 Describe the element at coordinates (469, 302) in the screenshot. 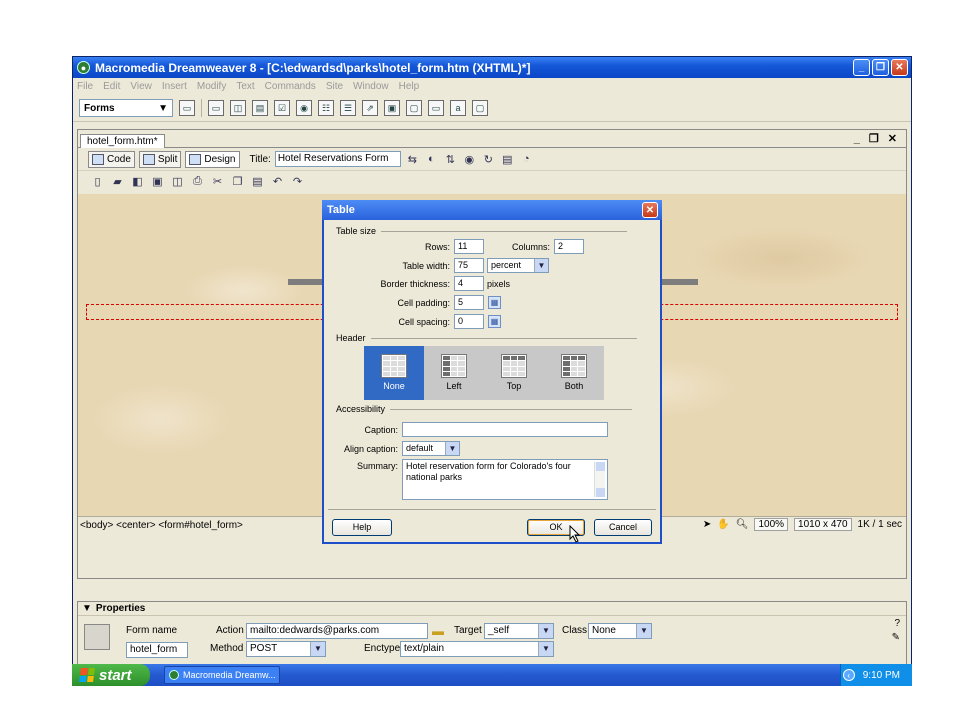

I see `cell-padding-input: 5` at that location.